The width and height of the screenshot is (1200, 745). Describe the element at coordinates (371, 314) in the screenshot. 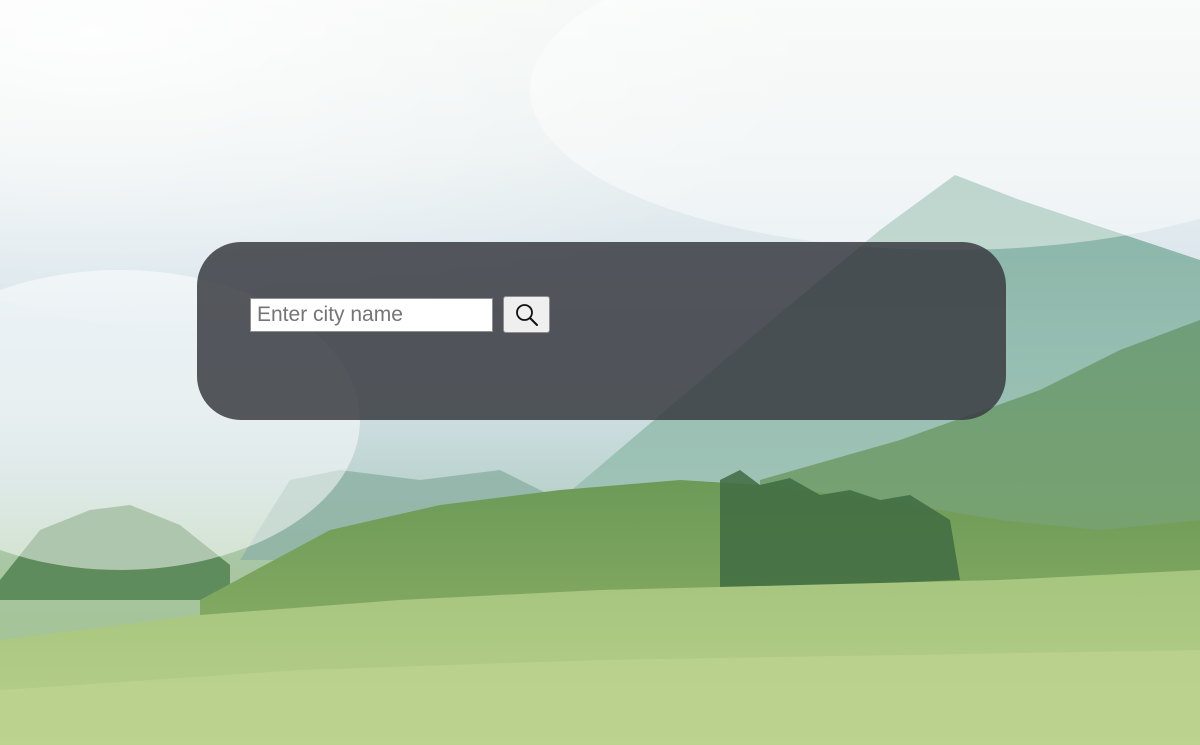

I see `city-search-input` at that location.